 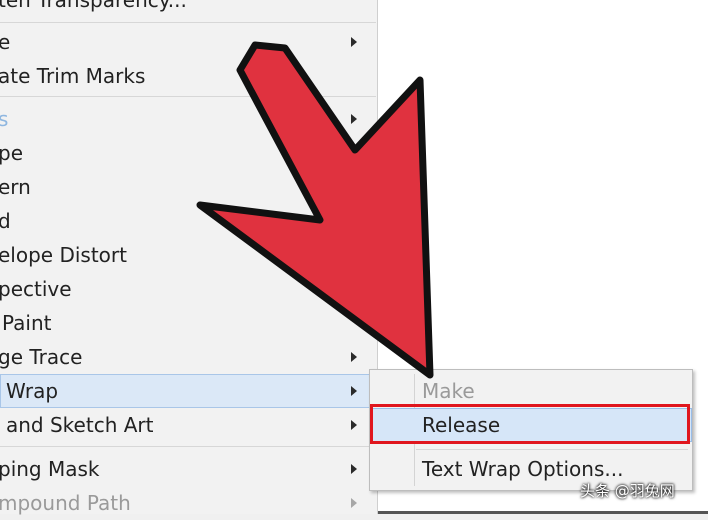 I want to click on watermark-text: 头条 @羽兔网, so click(x=627, y=491).